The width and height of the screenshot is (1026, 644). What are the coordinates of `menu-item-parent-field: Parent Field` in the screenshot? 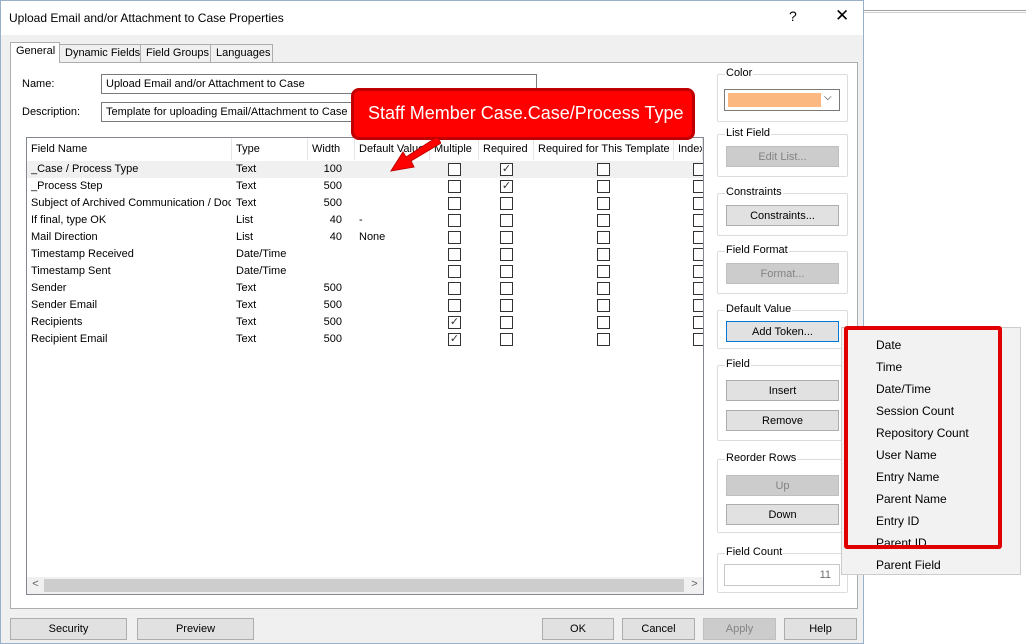 It's located at (908, 565).